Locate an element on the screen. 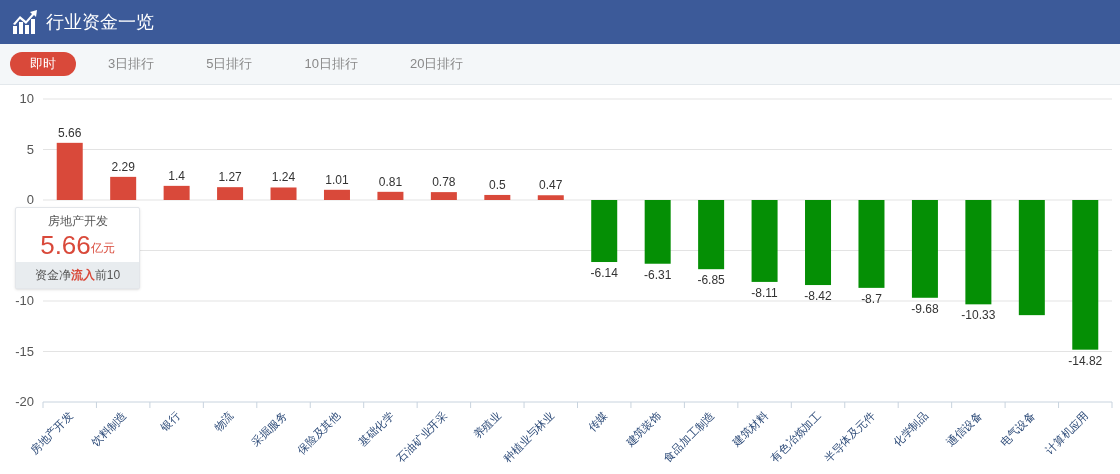 Image resolution: width=1120 pixels, height=474 pixels. value-label: -9.68 is located at coordinates (925, 308).